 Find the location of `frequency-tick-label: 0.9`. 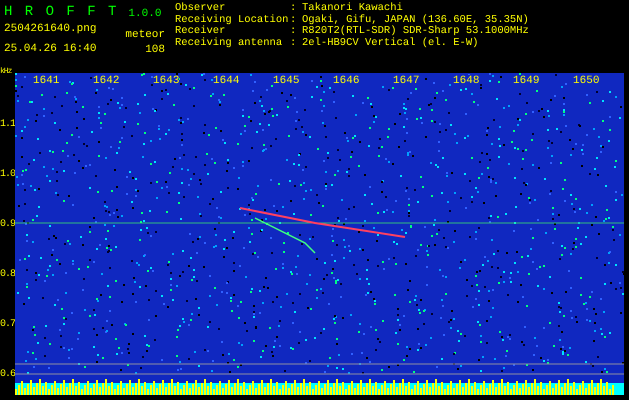

frequency-tick-label: 0.9 is located at coordinates (8, 225).